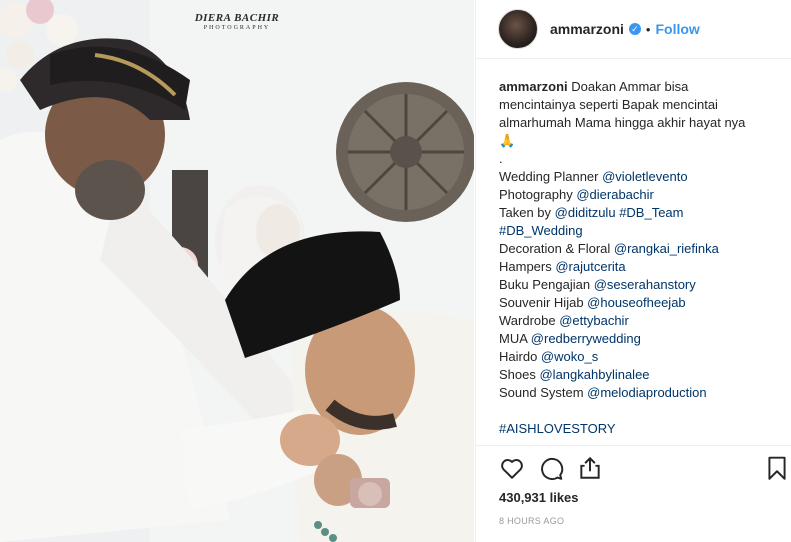 The height and width of the screenshot is (542, 791). I want to click on praying-hands-emoji: 🙏, so click(507, 140).